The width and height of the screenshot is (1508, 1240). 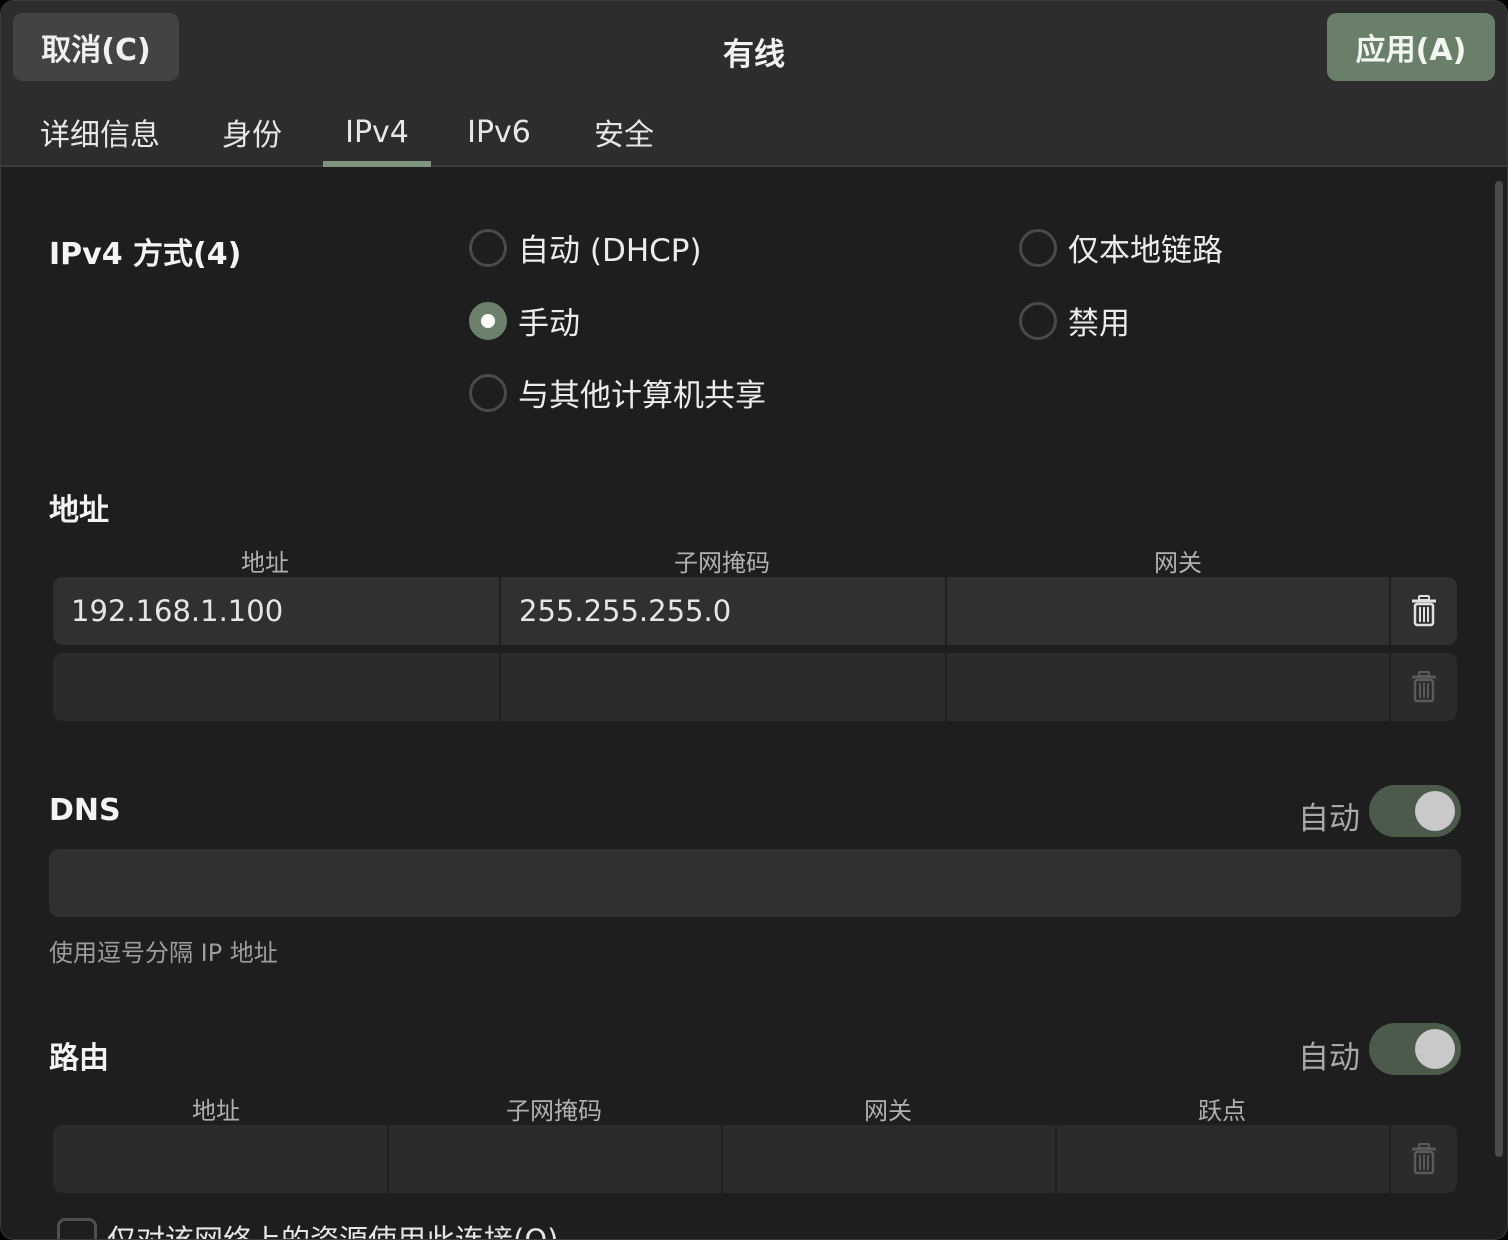 I want to click on route-netmask-input, so click(x=556, y=1159).